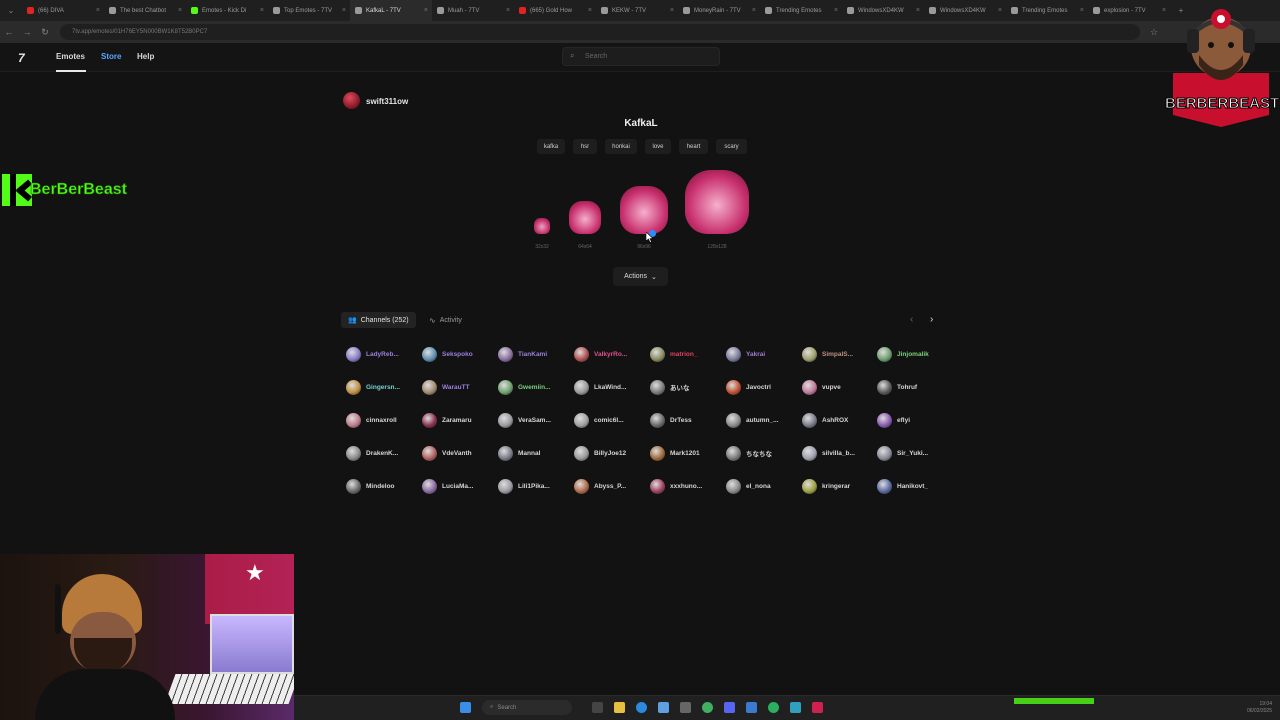 The width and height of the screenshot is (1280, 720). I want to click on taskbar-clock: 19:04 06/02/2025, so click(1259, 708).